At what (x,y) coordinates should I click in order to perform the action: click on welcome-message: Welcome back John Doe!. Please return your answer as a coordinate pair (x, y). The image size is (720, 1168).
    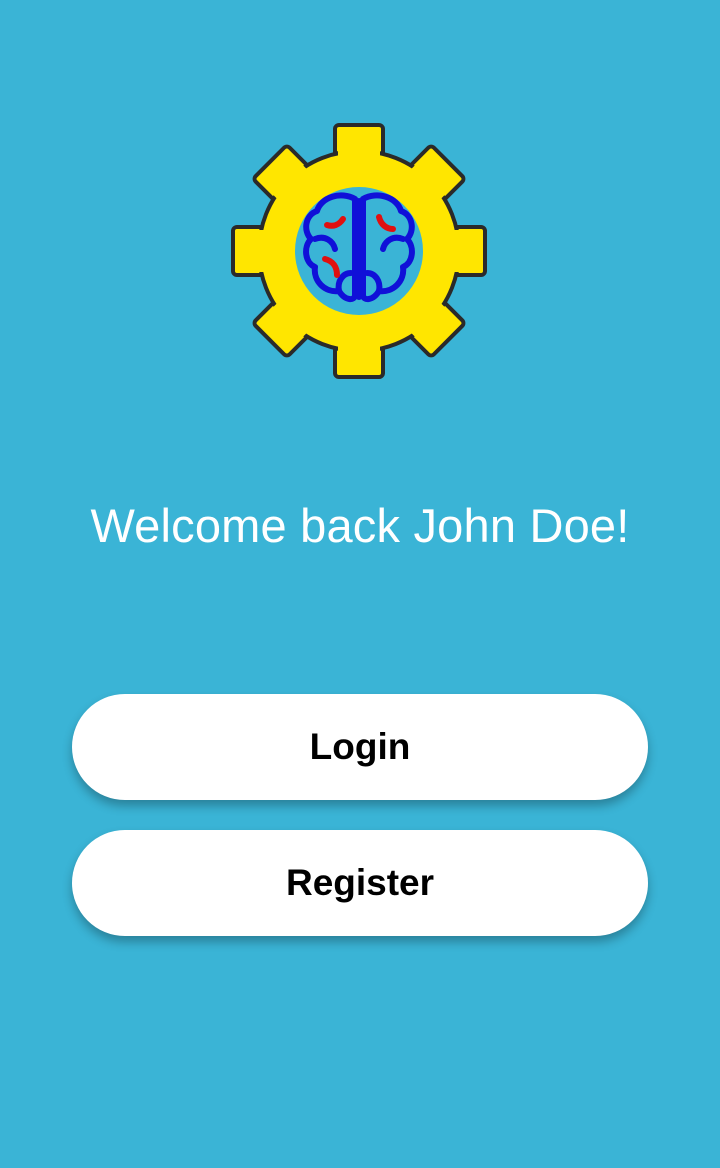
    Looking at the image, I should click on (360, 525).